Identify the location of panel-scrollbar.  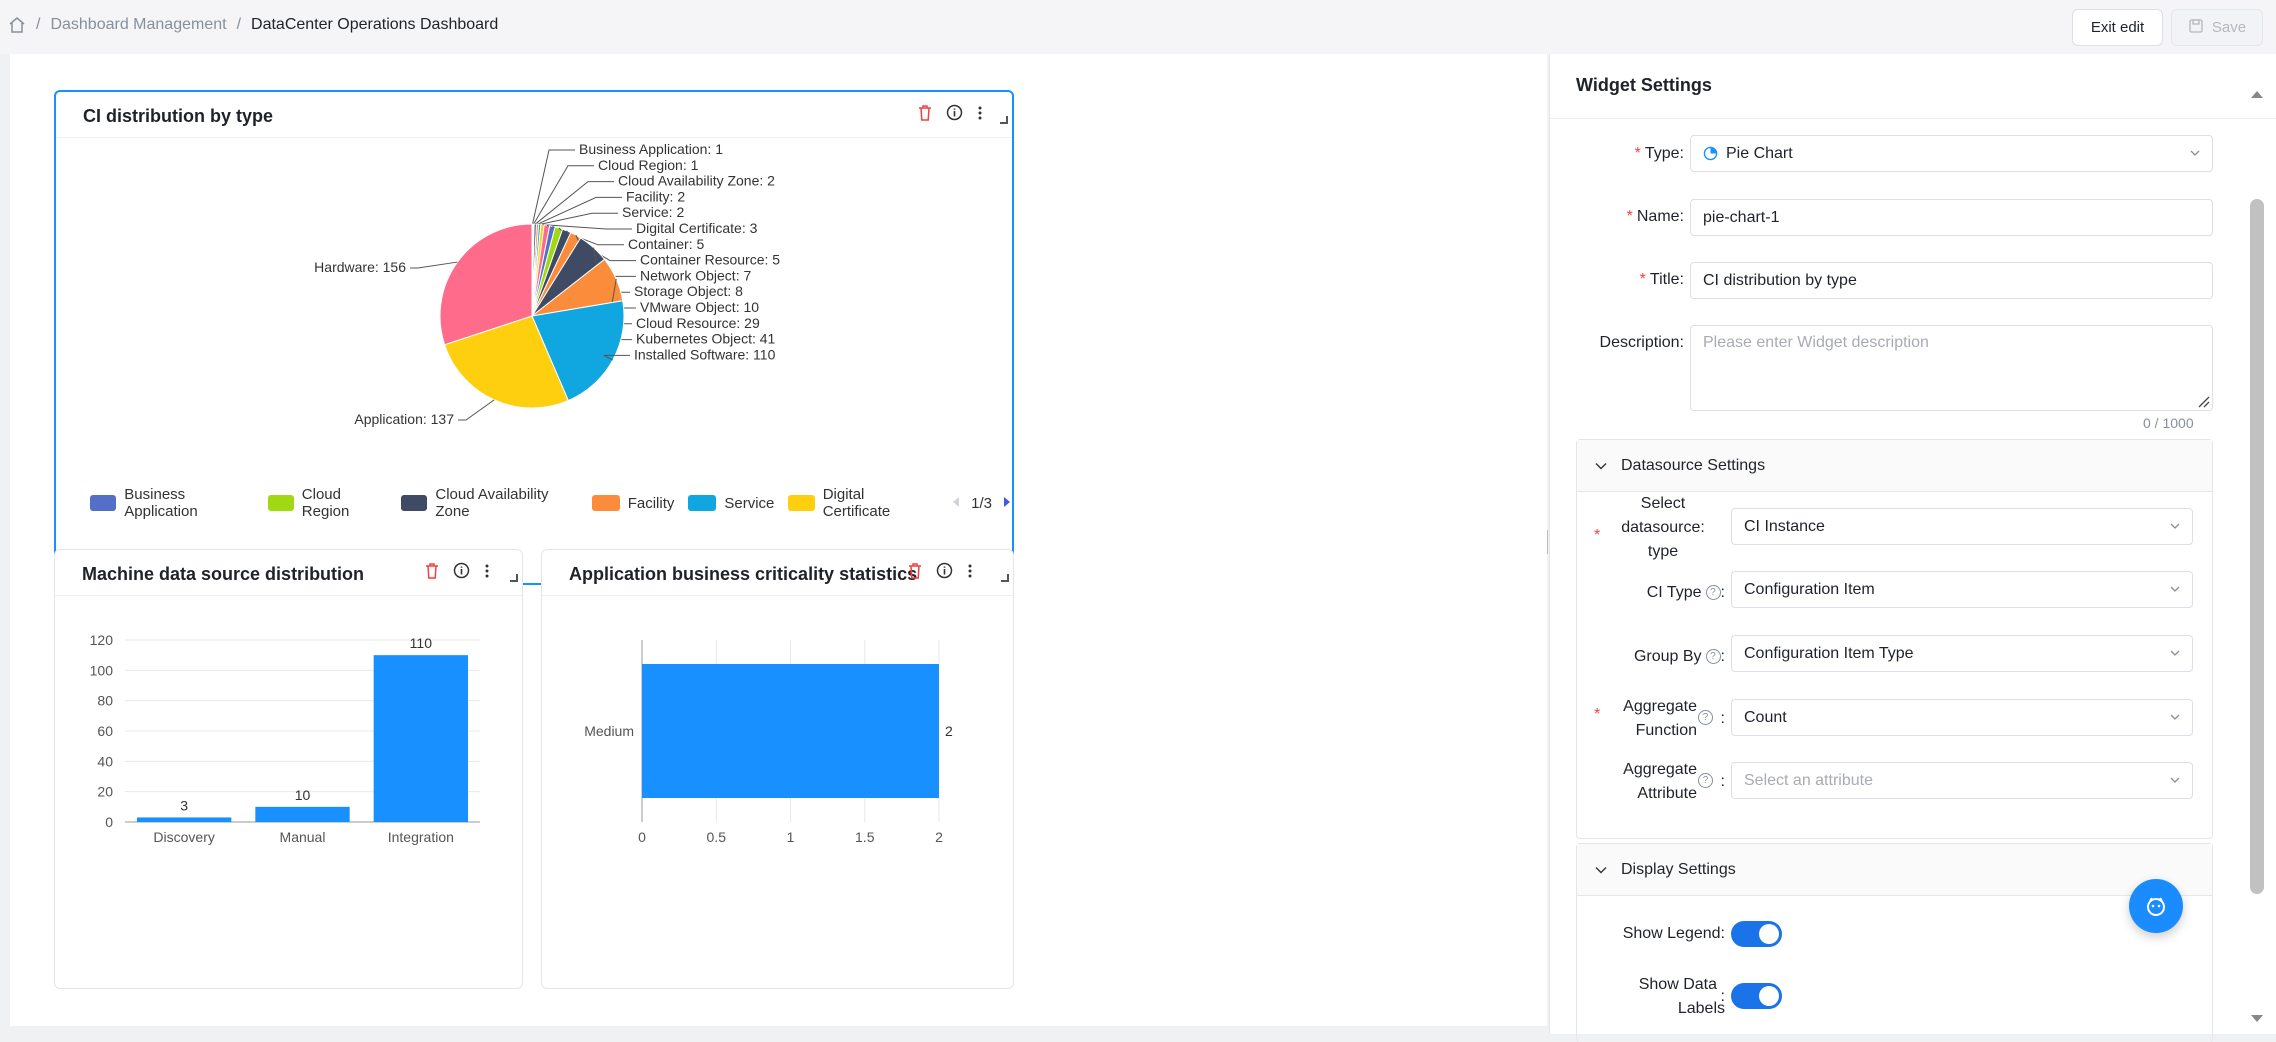
(2256, 561).